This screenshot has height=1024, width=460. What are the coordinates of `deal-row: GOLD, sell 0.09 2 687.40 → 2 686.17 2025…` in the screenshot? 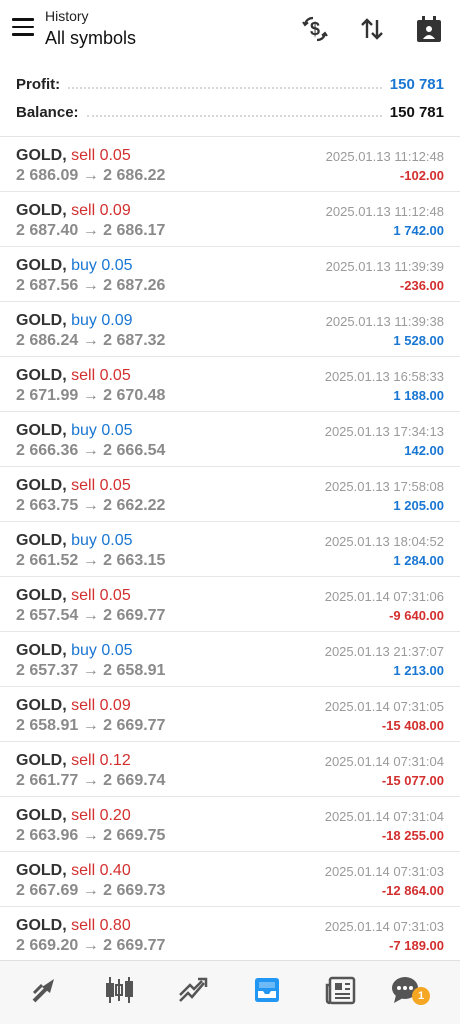 It's located at (230, 219).